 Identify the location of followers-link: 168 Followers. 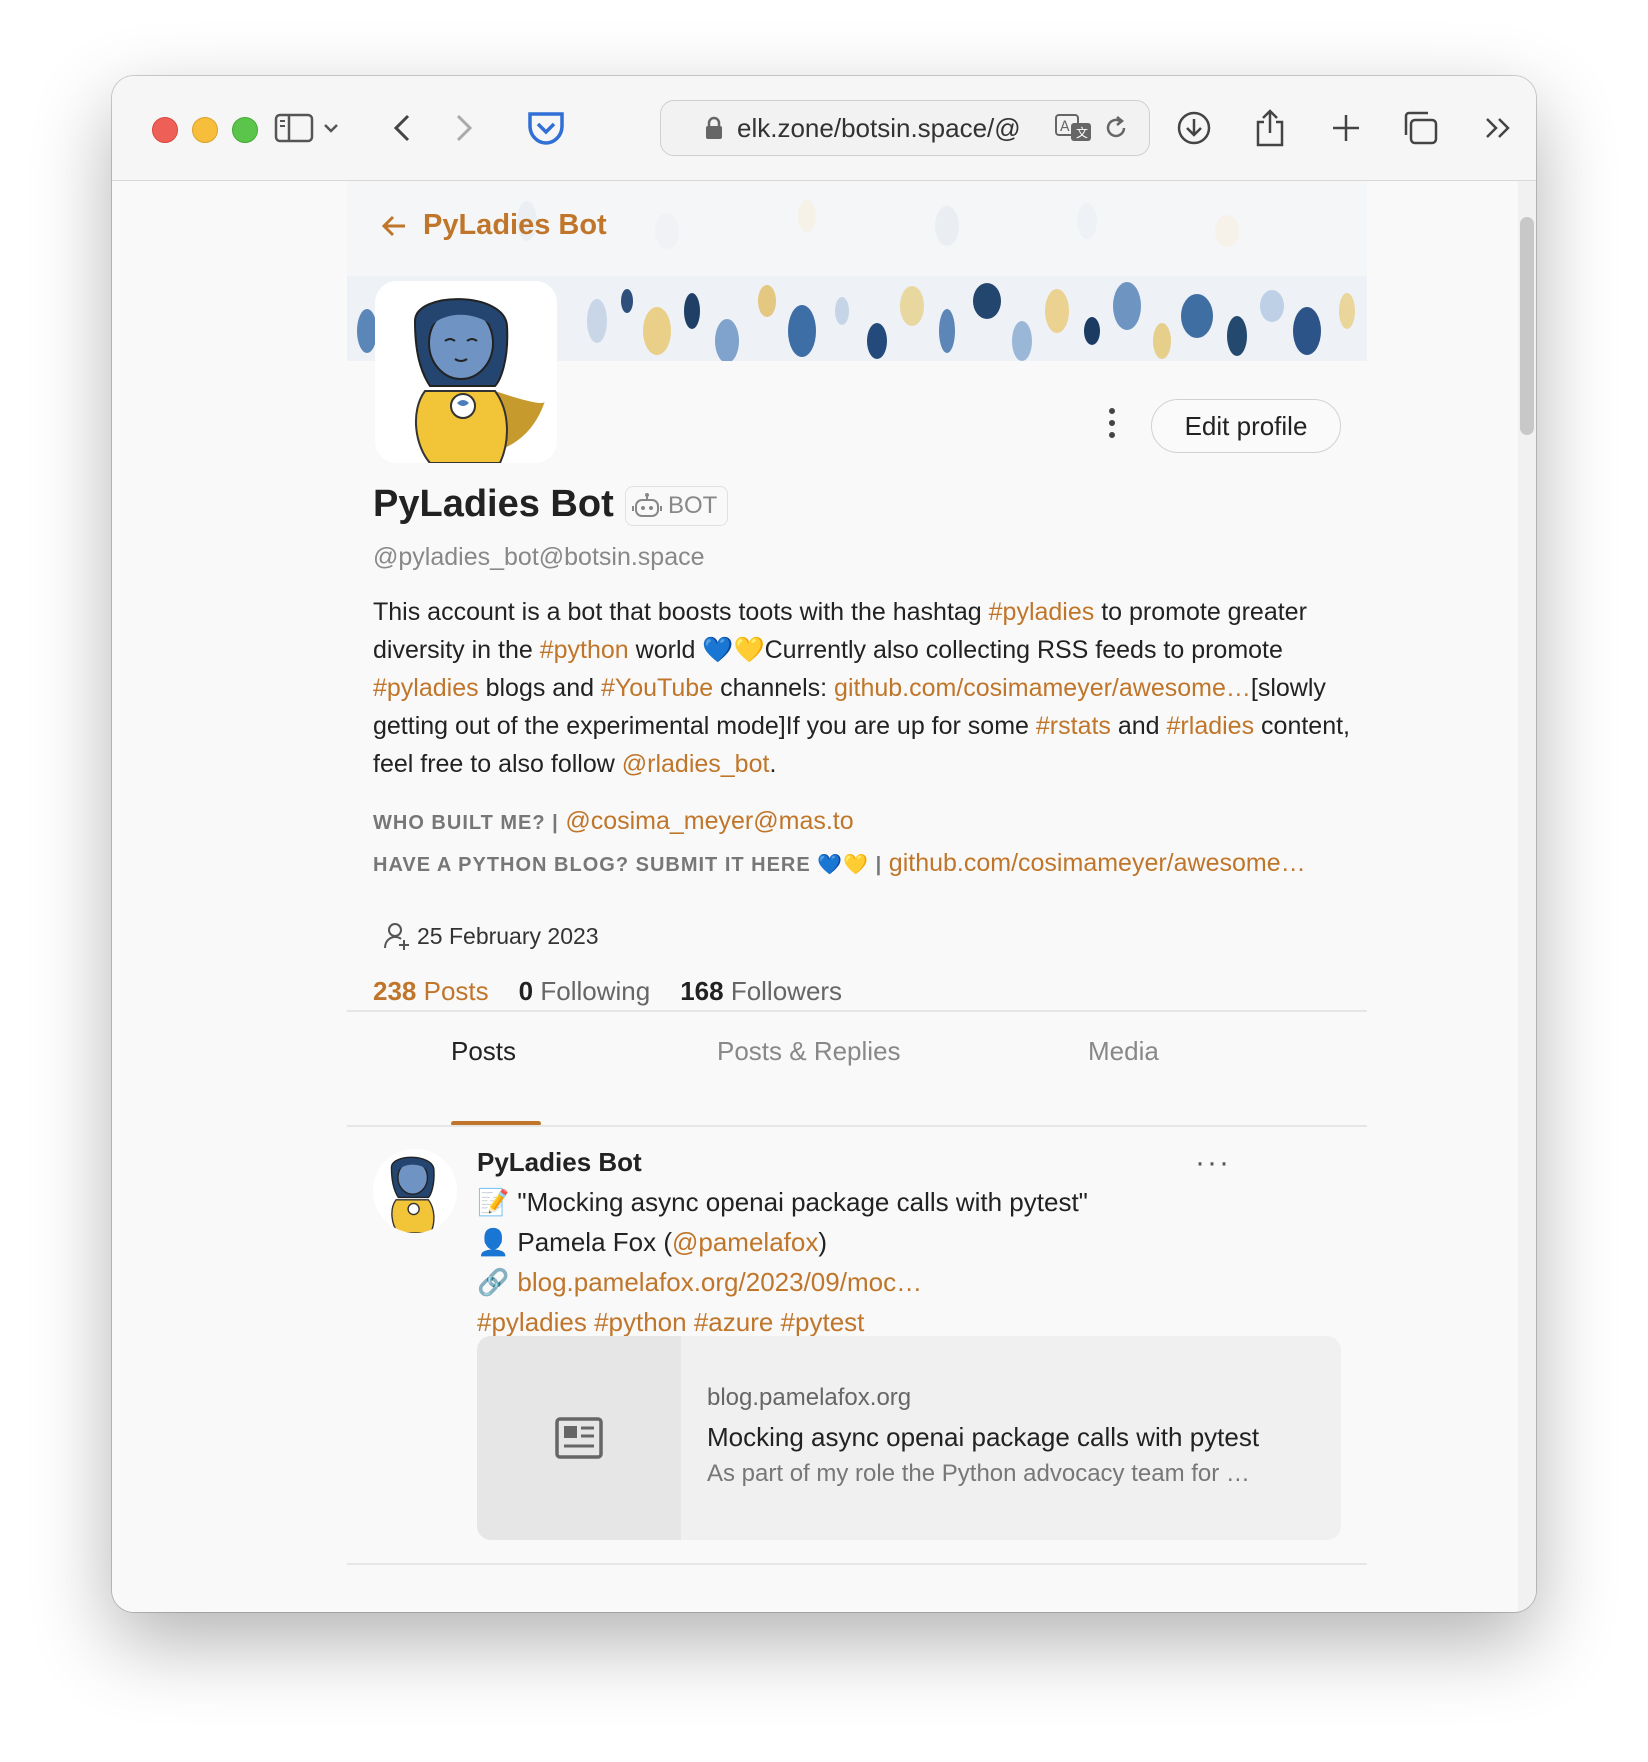
(761, 991).